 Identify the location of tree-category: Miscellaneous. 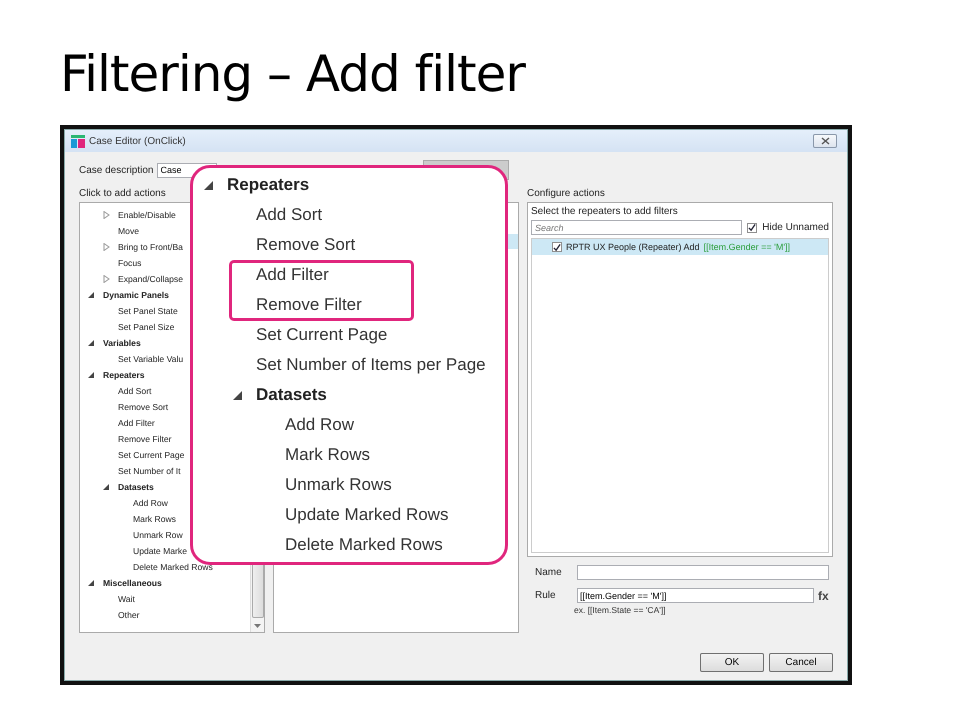
(132, 583).